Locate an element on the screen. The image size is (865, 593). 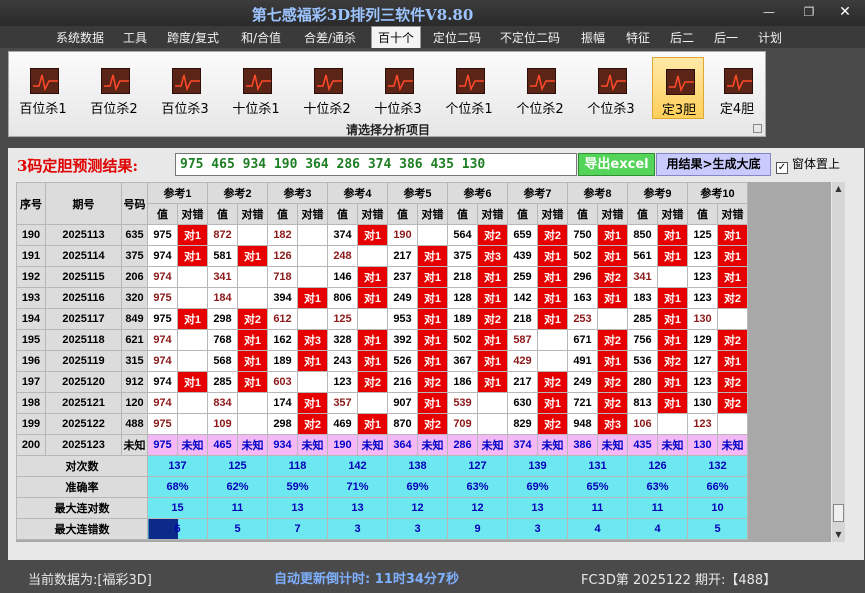
ribbon-button-label: 百位杀2 is located at coordinates (114, 109).